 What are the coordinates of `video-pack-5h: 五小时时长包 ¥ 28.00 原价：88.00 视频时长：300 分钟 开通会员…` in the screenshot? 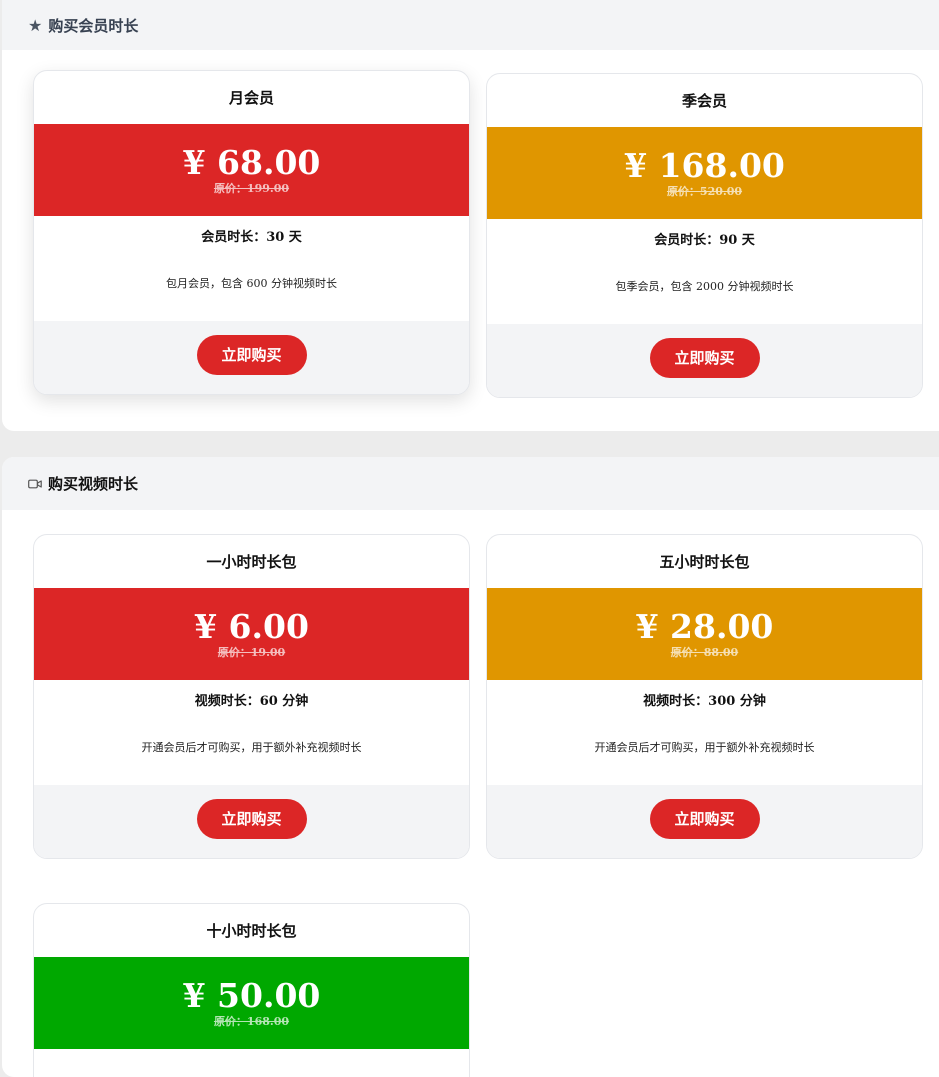 It's located at (704, 696).